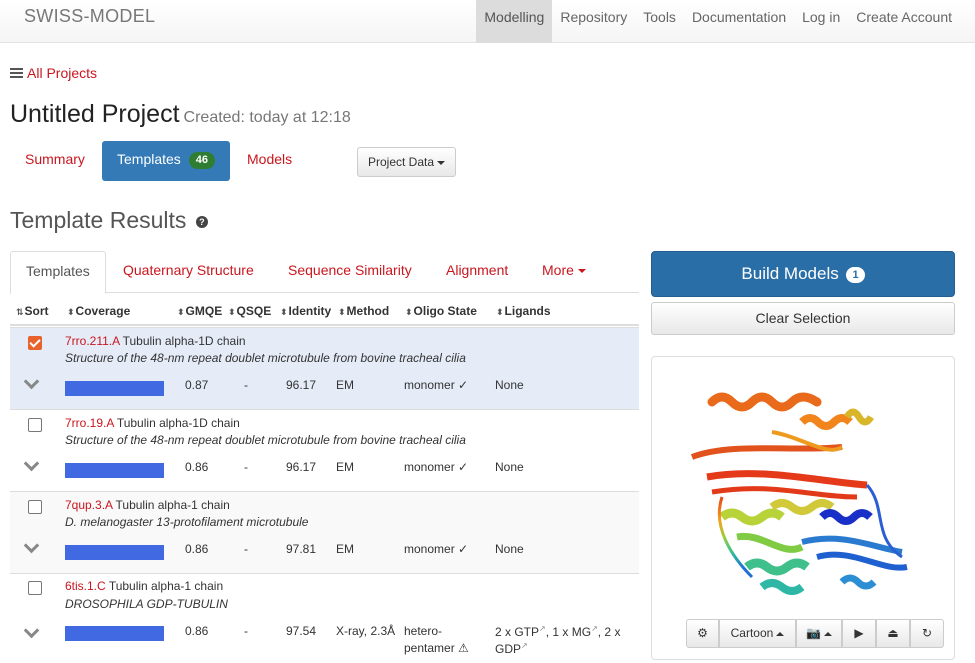 The image size is (975, 663). What do you see at coordinates (197, 385) in the screenshot?
I see `gmqe-value: 0.87` at bounding box center [197, 385].